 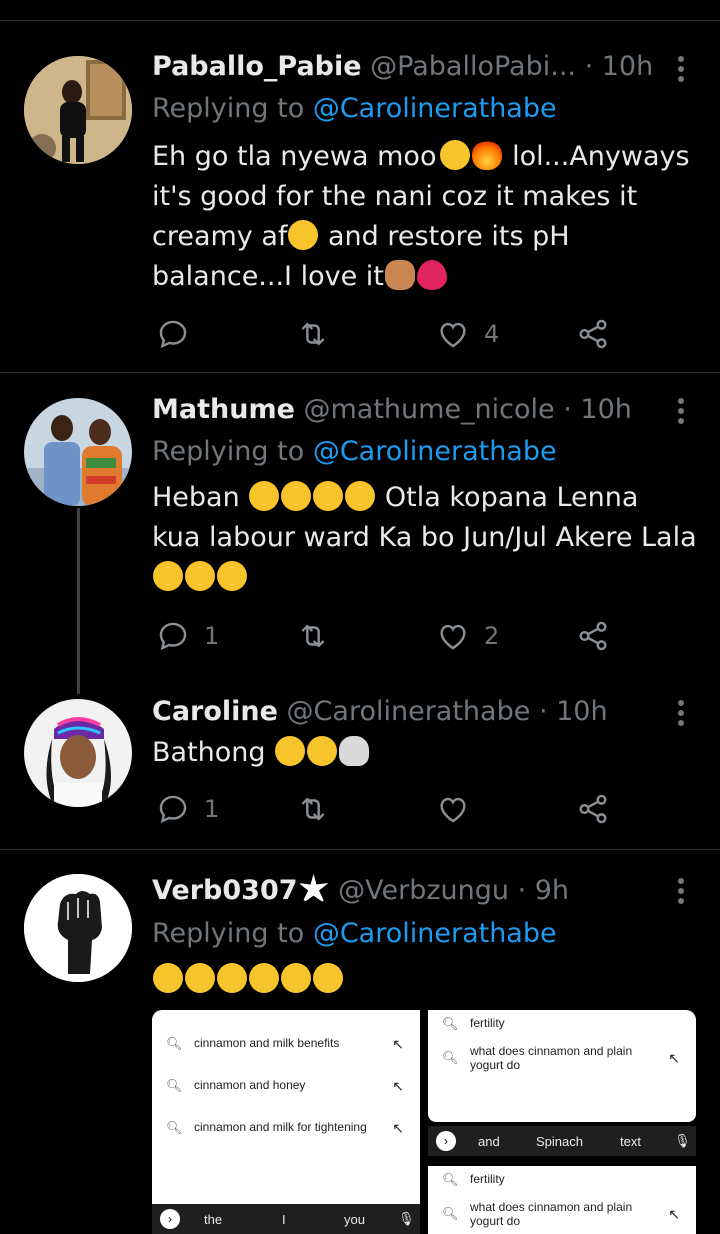 What do you see at coordinates (543, 890) in the screenshot?
I see `timestamp: · 9h` at bounding box center [543, 890].